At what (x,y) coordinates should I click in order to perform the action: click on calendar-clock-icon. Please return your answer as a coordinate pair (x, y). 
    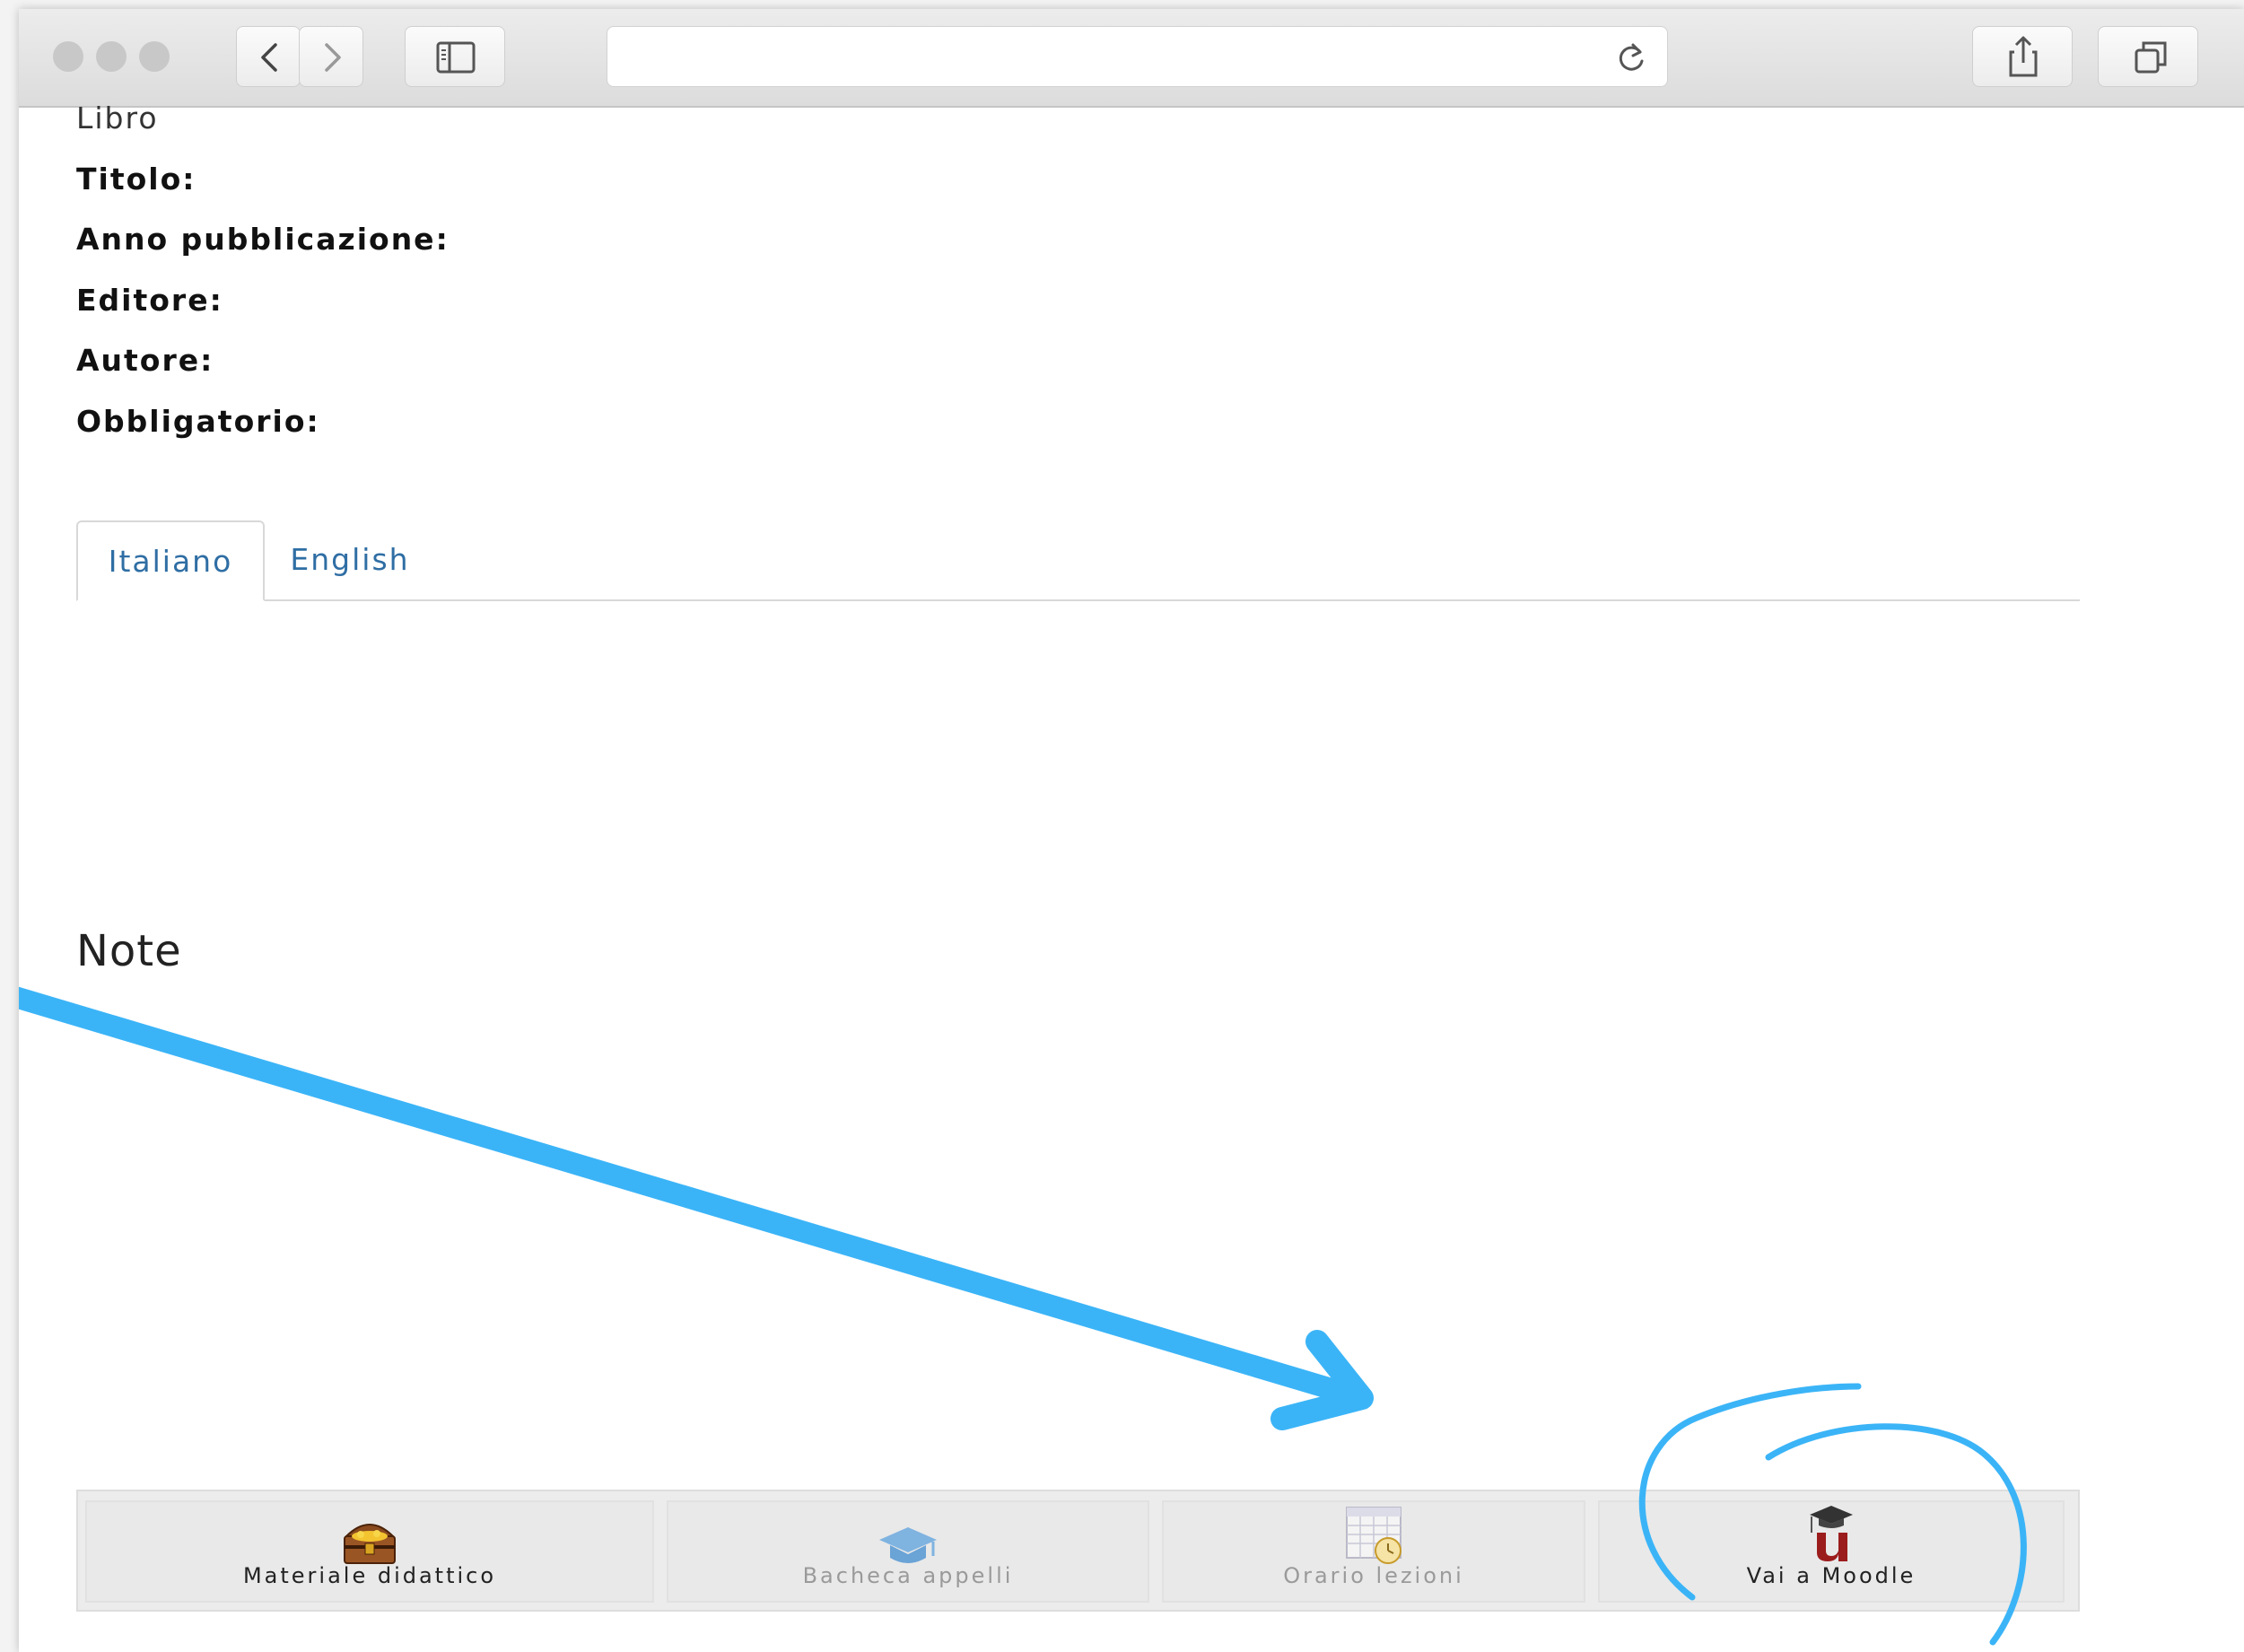
    Looking at the image, I should click on (1373, 1535).